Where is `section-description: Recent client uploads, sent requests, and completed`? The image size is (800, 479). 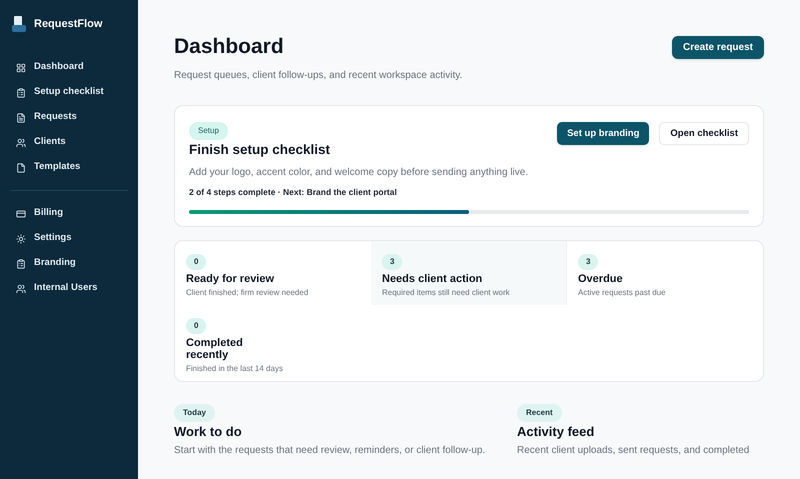
section-description: Recent client uploads, sent requests, and completed is located at coordinates (633, 451).